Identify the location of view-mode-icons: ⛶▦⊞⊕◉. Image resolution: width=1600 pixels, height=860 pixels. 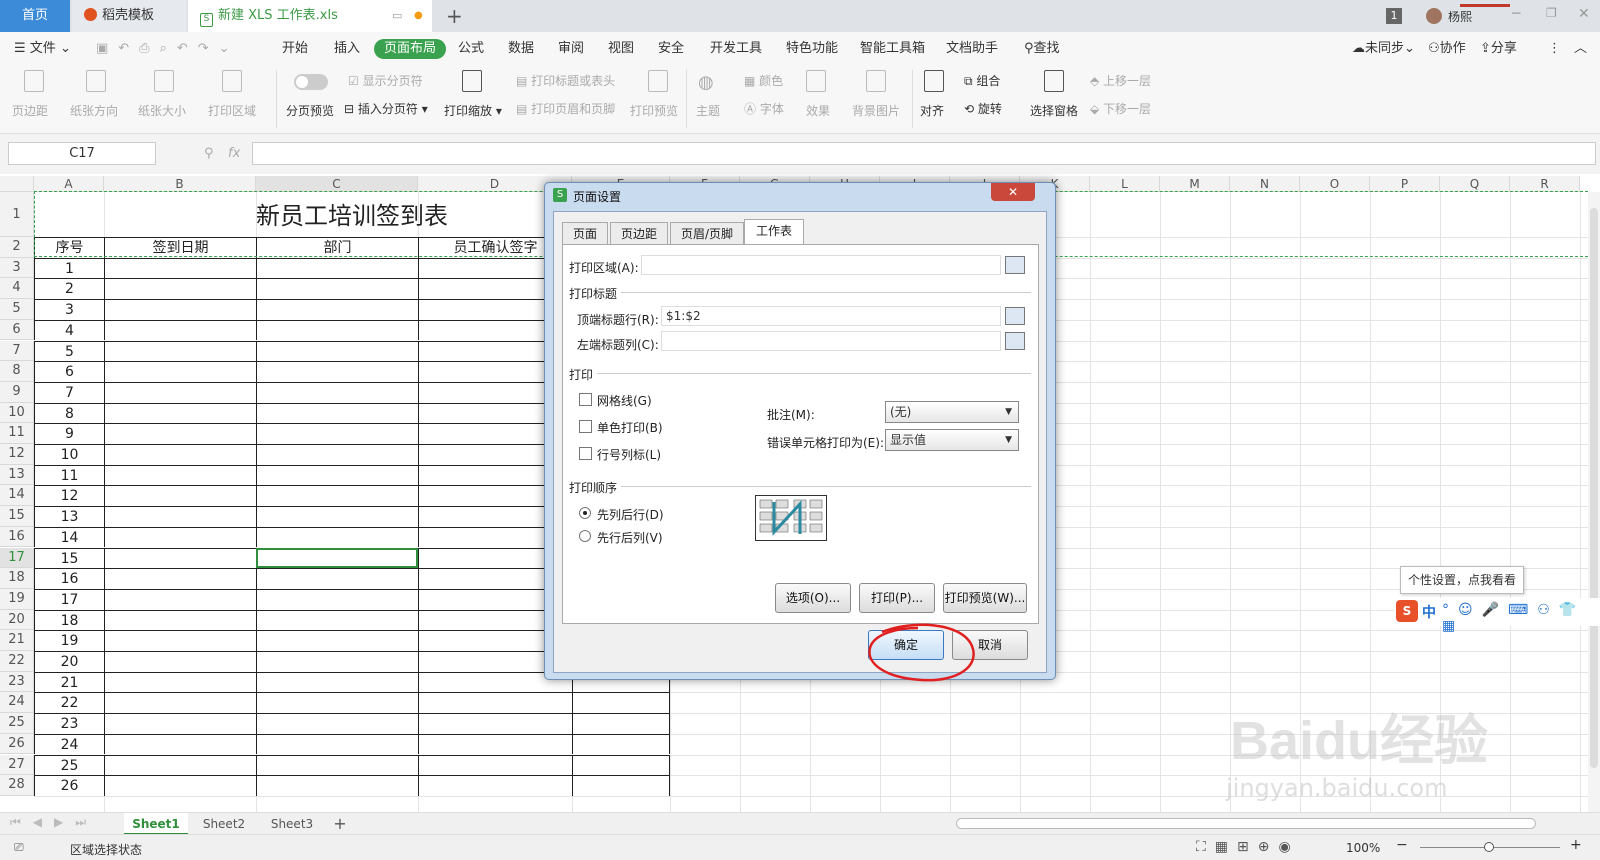
(1248, 847).